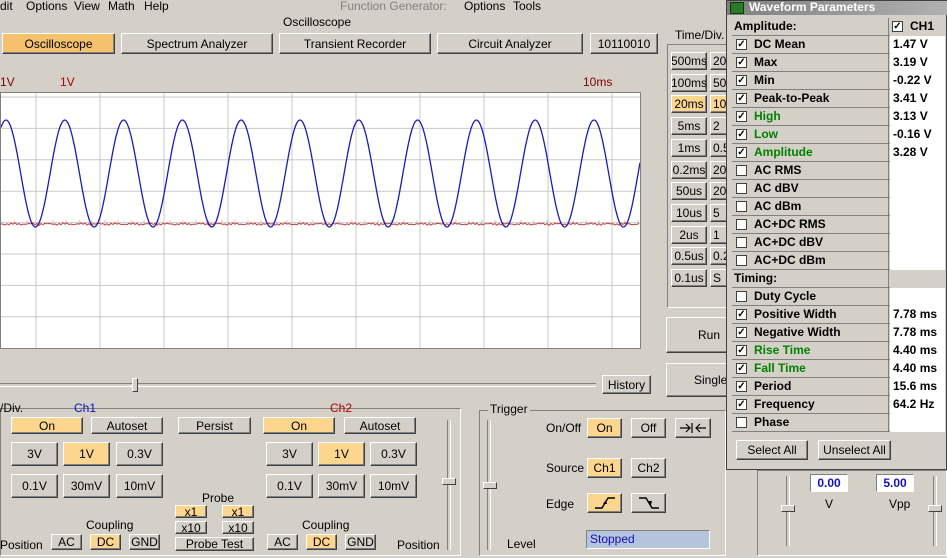 This screenshot has width=947, height=558. What do you see at coordinates (897, 26) in the screenshot?
I see `ch1-column-checkbox: ✓` at bounding box center [897, 26].